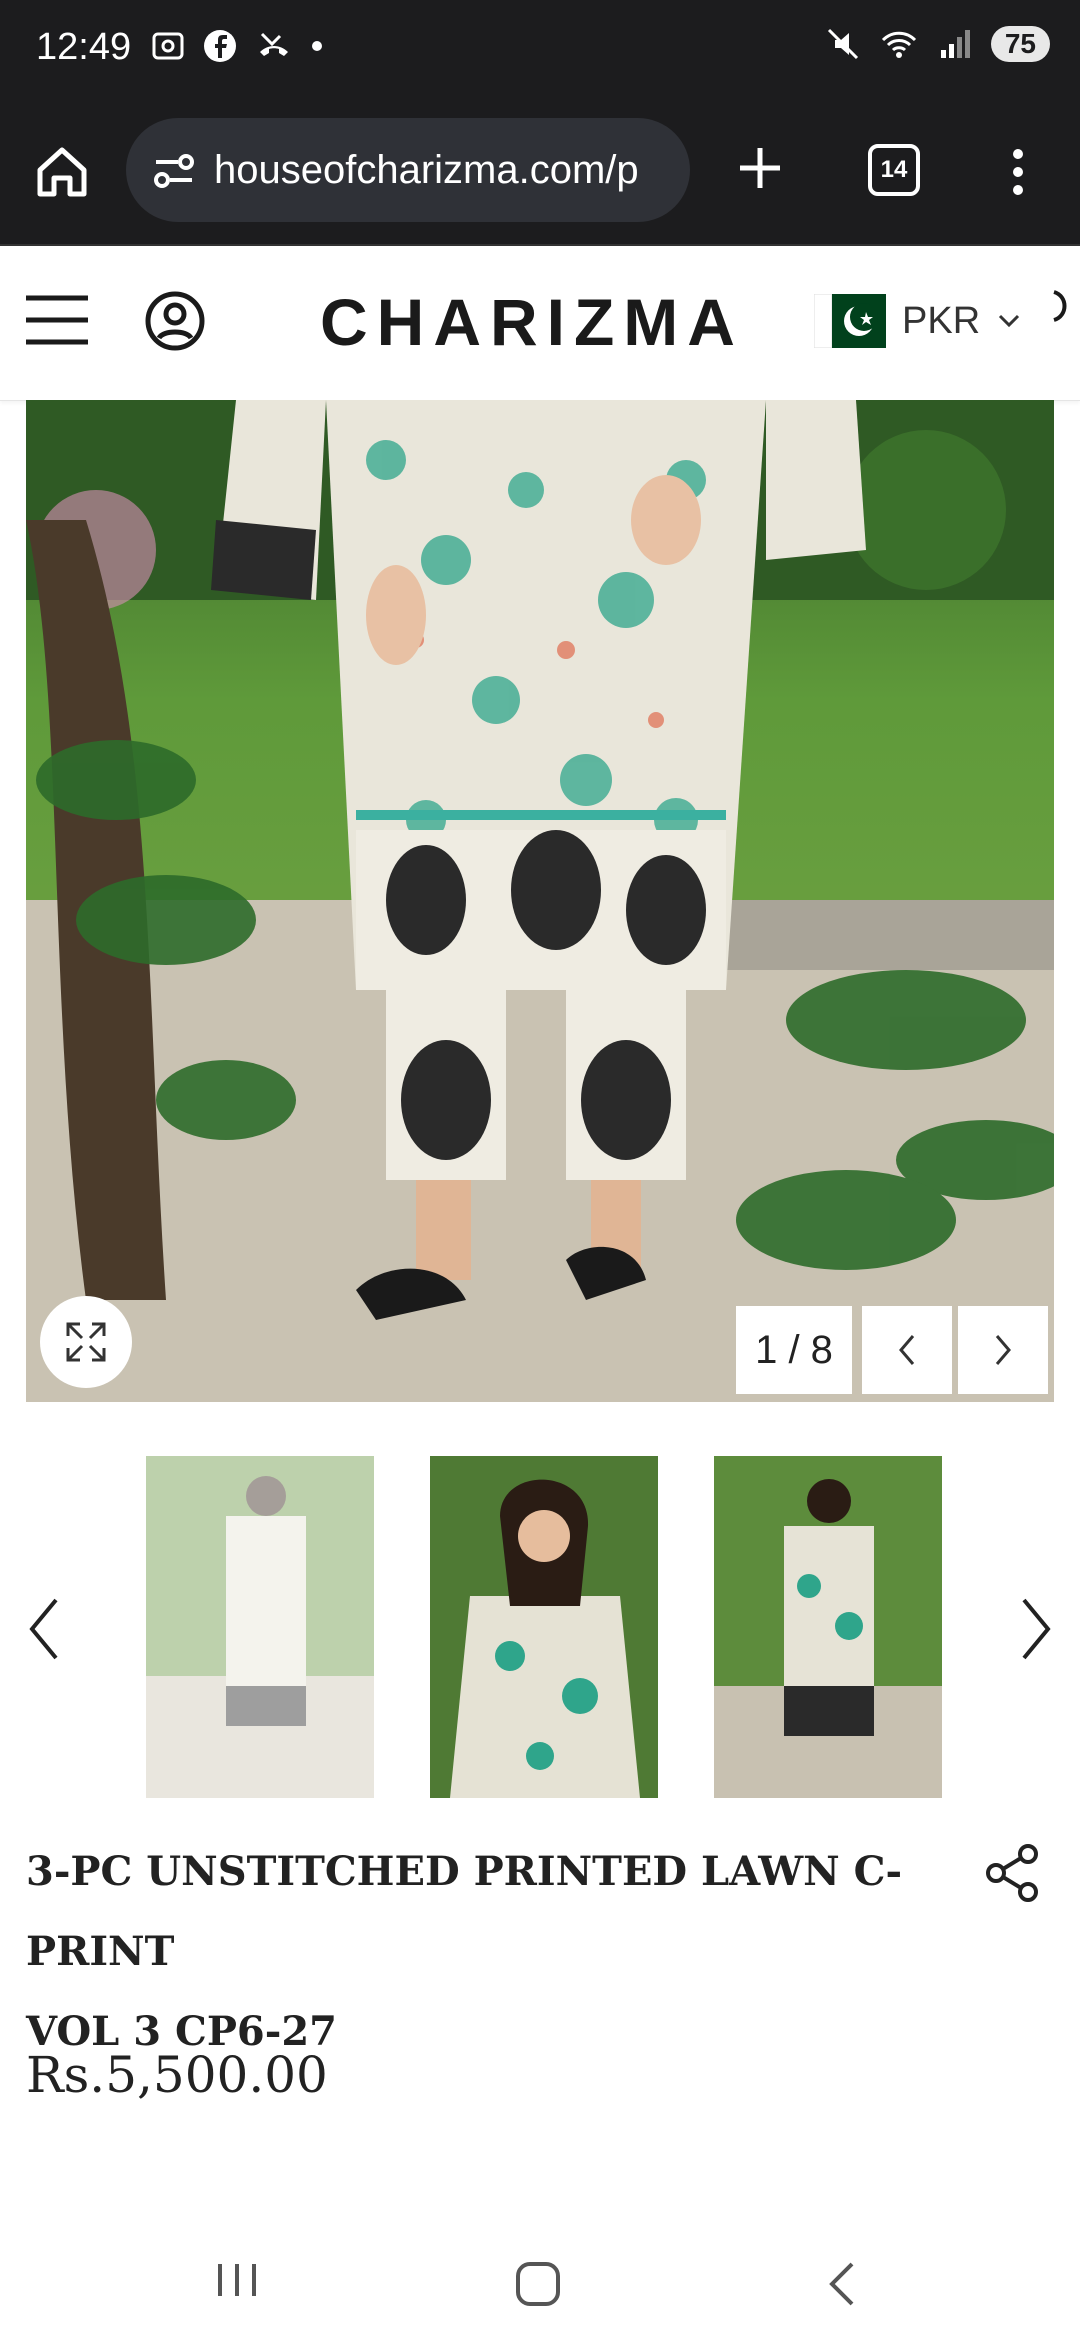 The width and height of the screenshot is (1080, 2340). What do you see at coordinates (237, 46) in the screenshot?
I see `notification-icons` at bounding box center [237, 46].